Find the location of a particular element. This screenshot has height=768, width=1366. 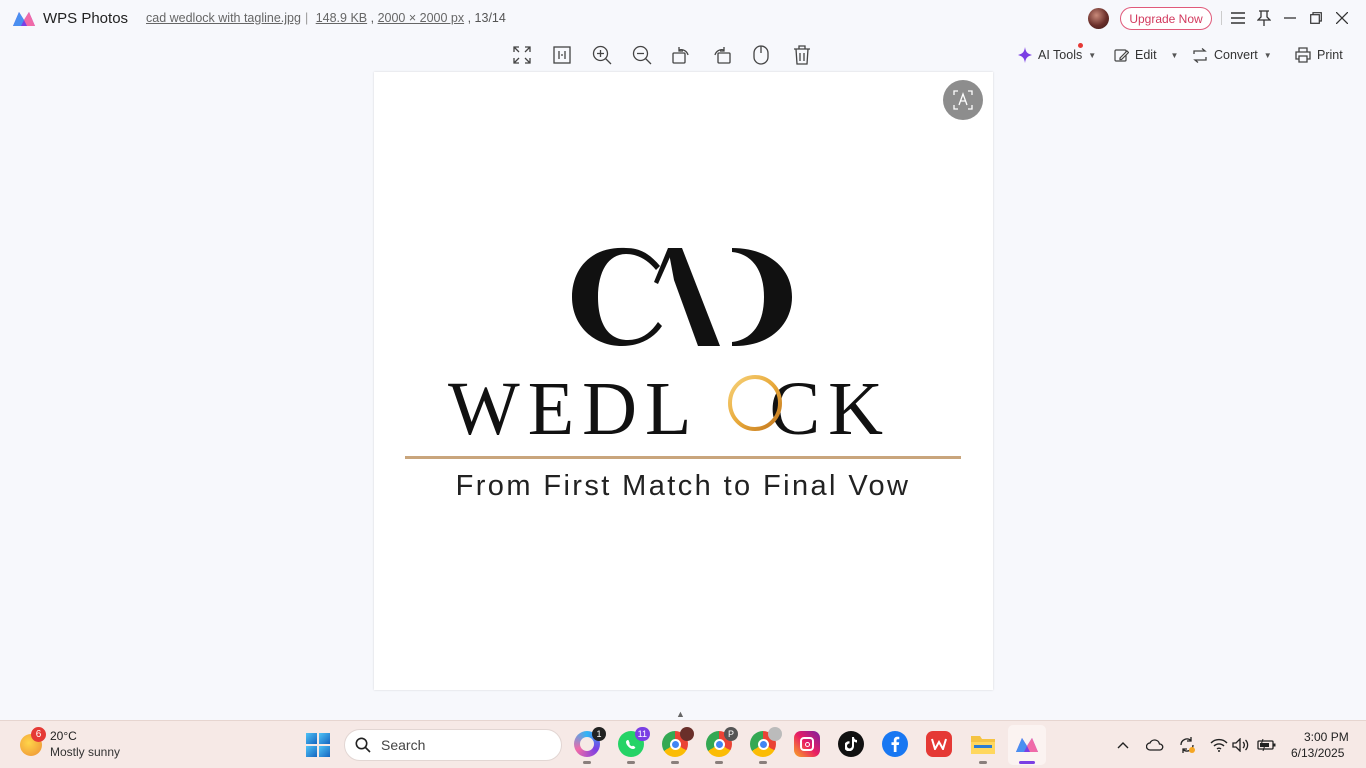

delete-icon is located at coordinates (802, 55).